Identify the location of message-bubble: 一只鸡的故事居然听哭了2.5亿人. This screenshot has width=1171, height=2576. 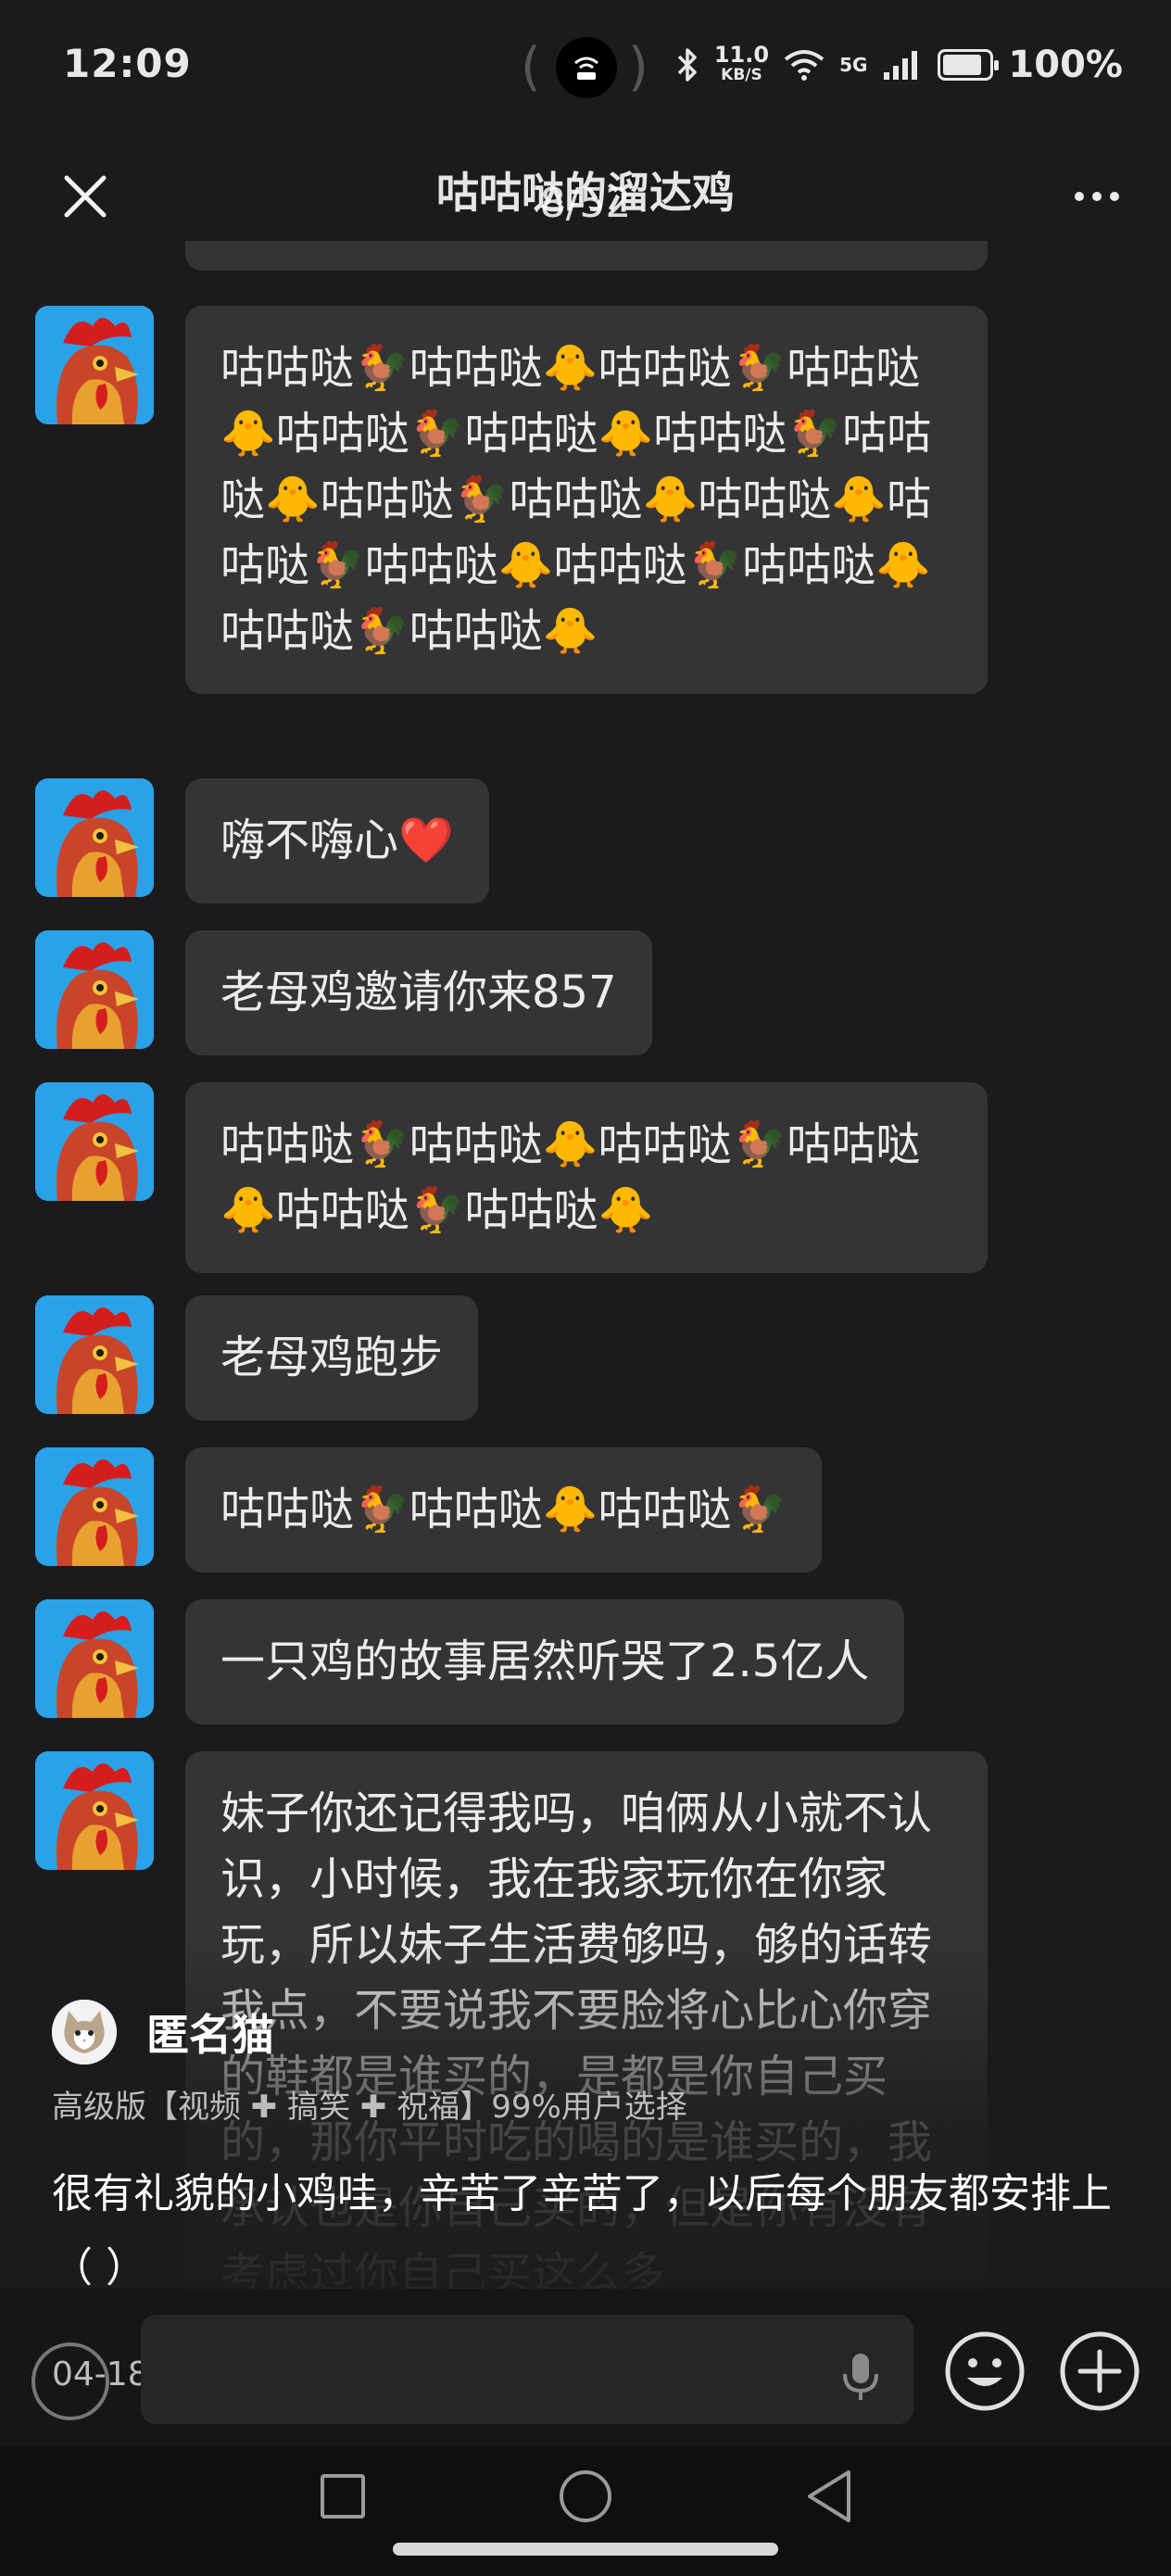
(545, 1662).